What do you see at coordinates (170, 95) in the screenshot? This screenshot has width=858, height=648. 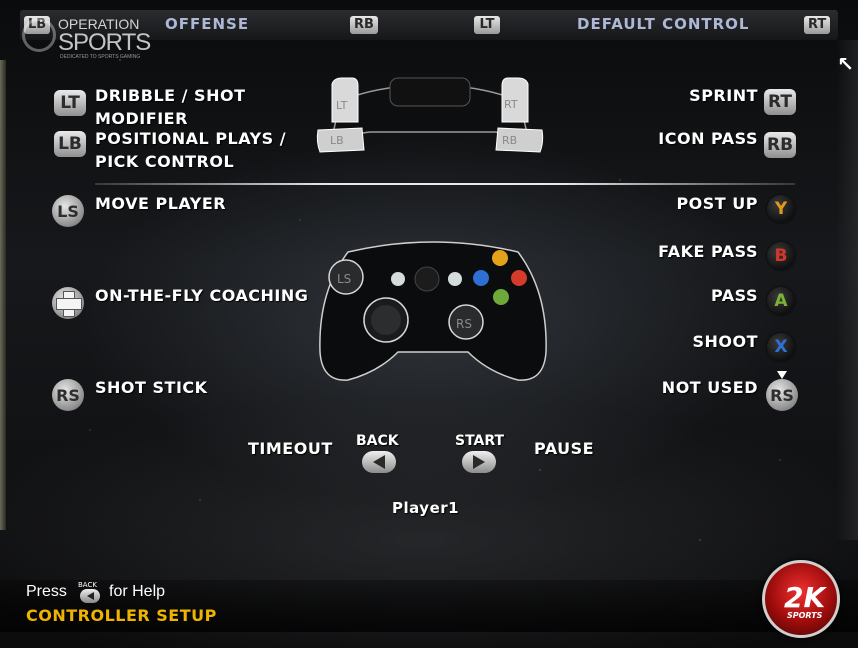 I see `lt-label-line1: DRIBBLE / SHOT` at bounding box center [170, 95].